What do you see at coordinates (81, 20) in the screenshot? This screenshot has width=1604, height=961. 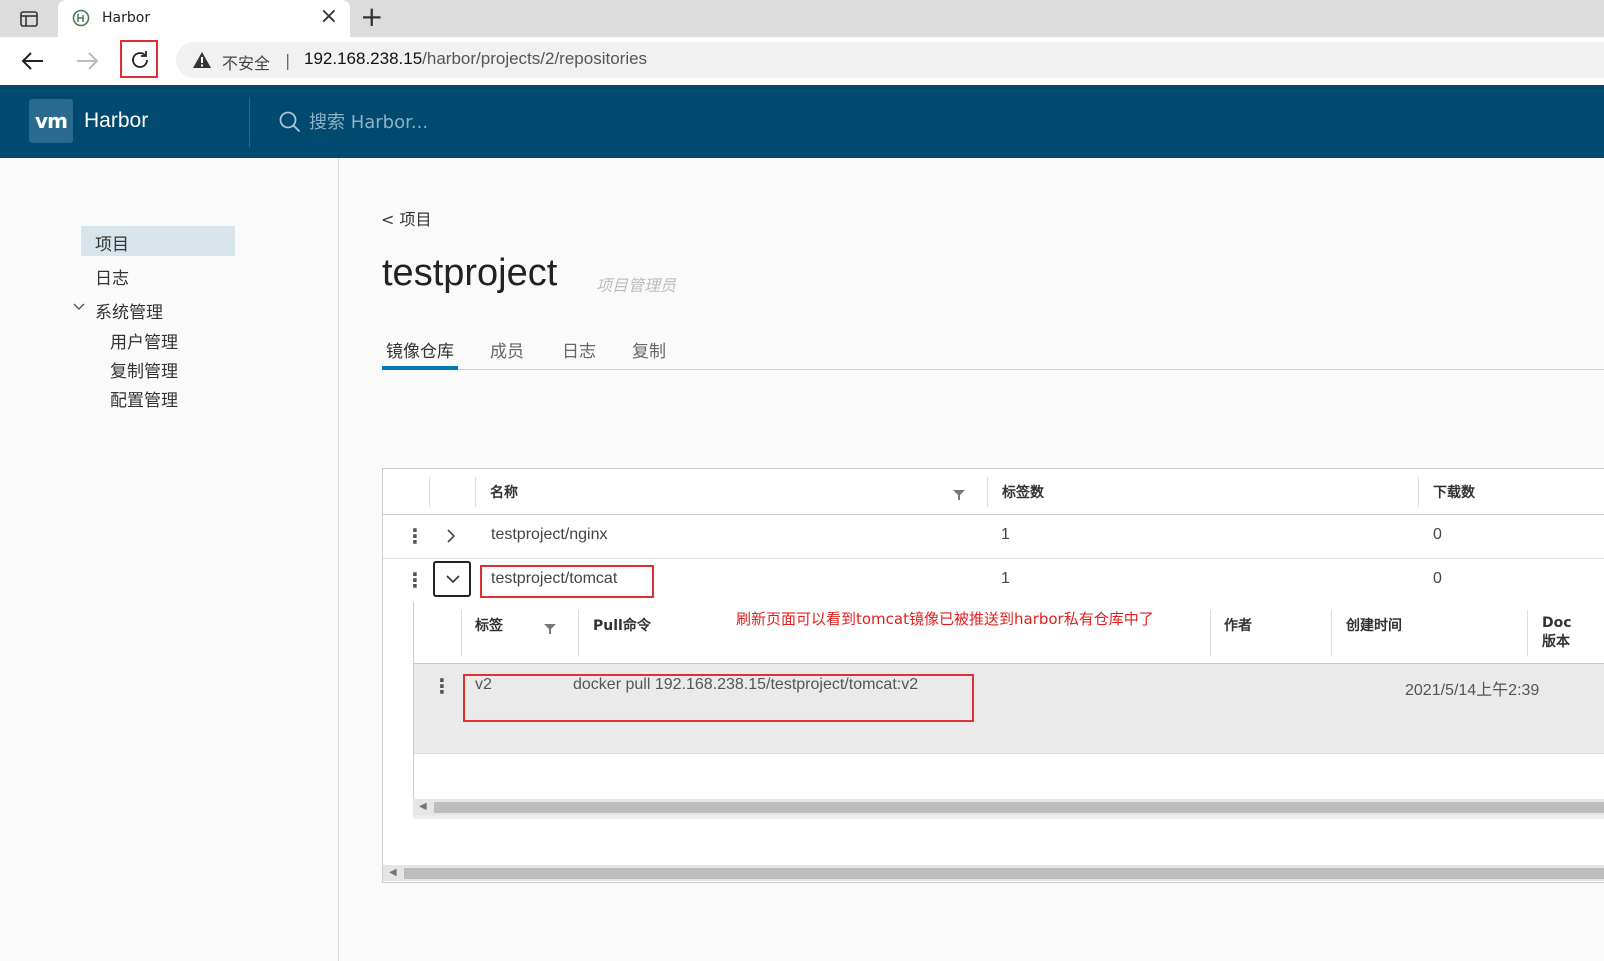 I see `harbor-favicon-icon` at bounding box center [81, 20].